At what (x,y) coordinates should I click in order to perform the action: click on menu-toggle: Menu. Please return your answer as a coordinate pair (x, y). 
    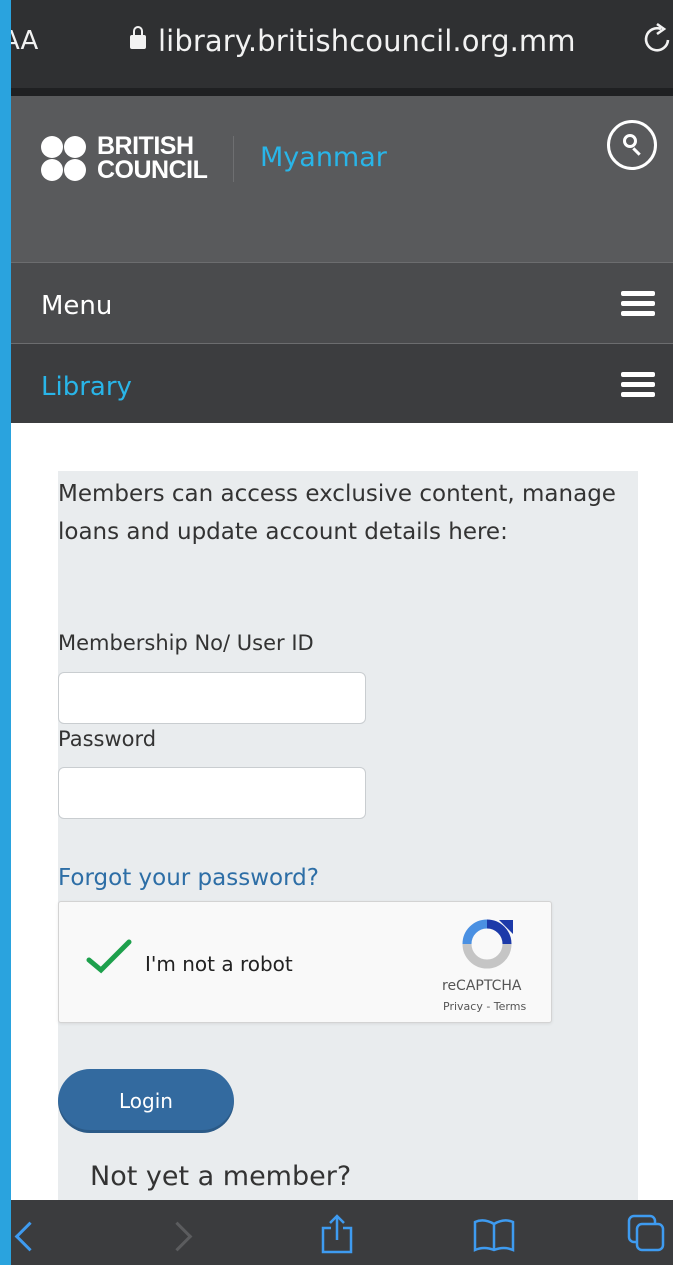
    Looking at the image, I should click on (342, 302).